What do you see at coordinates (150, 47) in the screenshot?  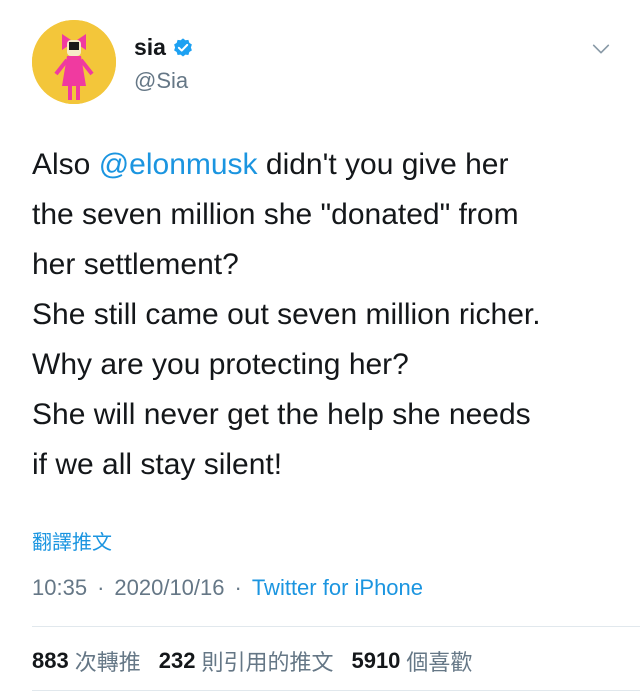 I see `display-name: sia` at bounding box center [150, 47].